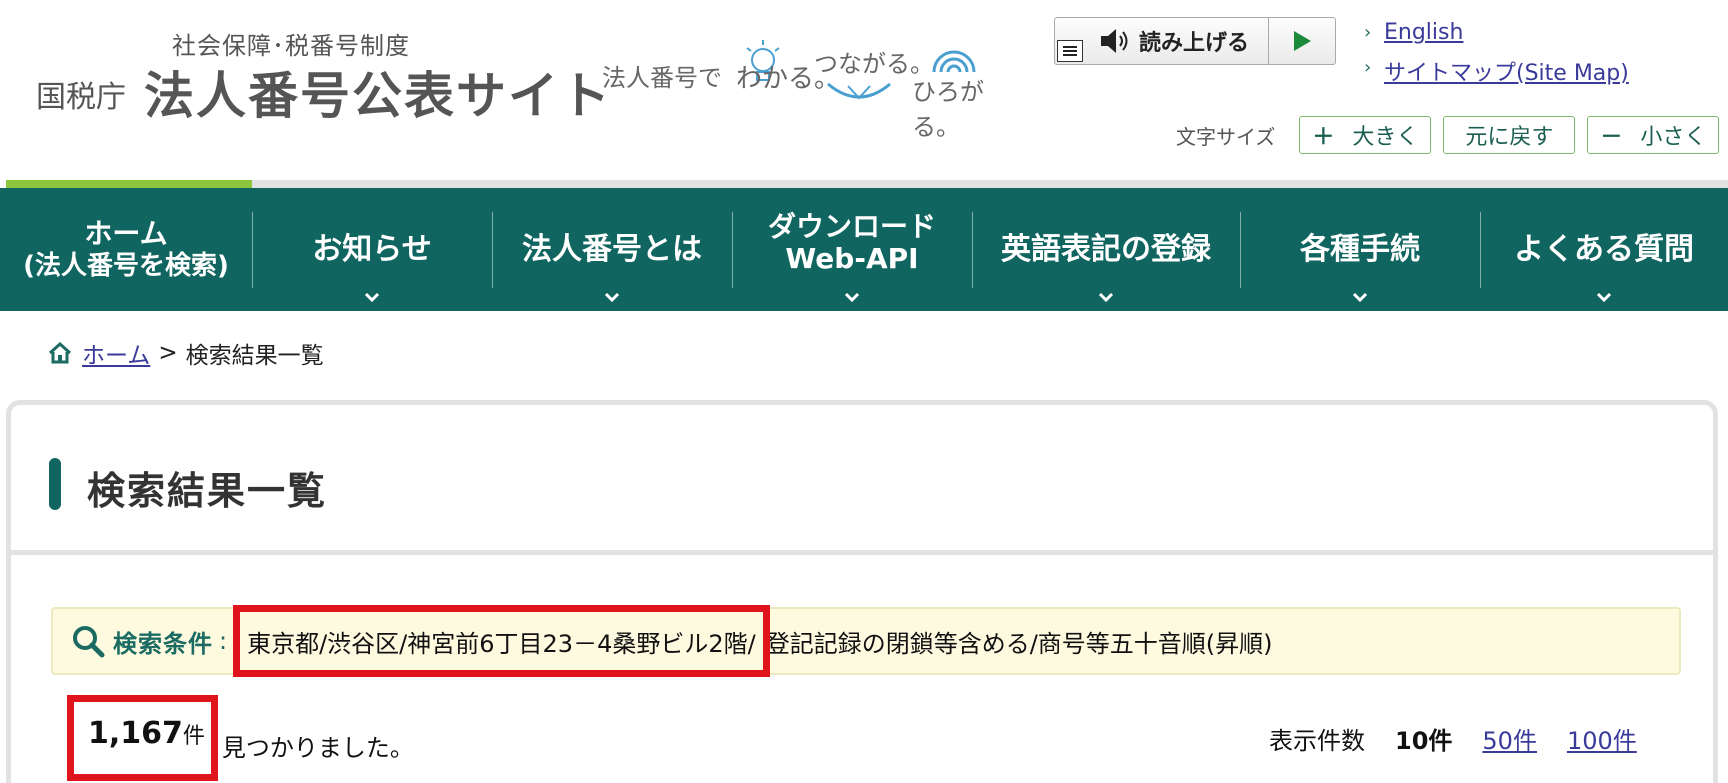 This screenshot has width=1728, height=783. Describe the element at coordinates (1385, 137) in the screenshot. I see `font-larger-label: 大きく` at that location.